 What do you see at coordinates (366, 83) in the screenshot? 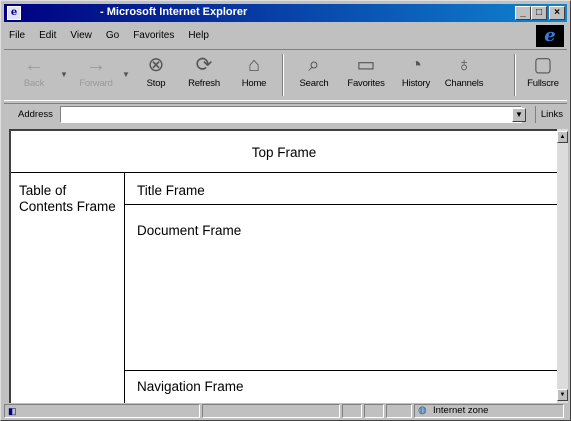
I see `favorites-label: Favorites` at bounding box center [366, 83].